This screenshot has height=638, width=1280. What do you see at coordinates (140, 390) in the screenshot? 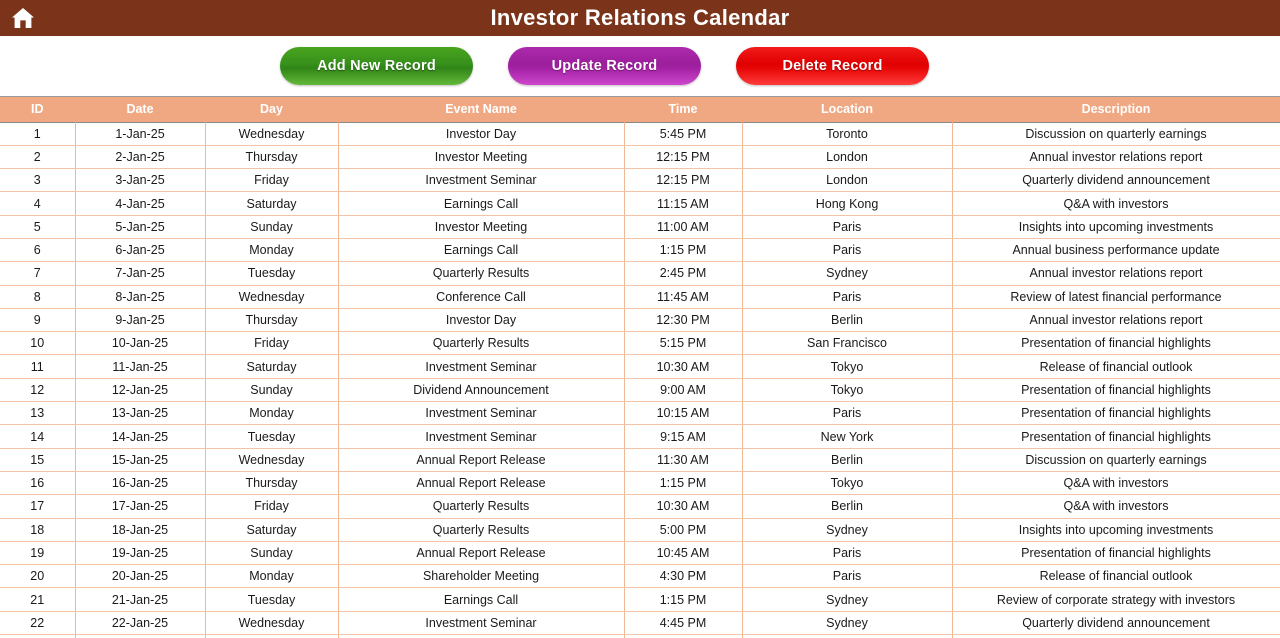
I see `cell-date: 12-Jan-25` at bounding box center [140, 390].